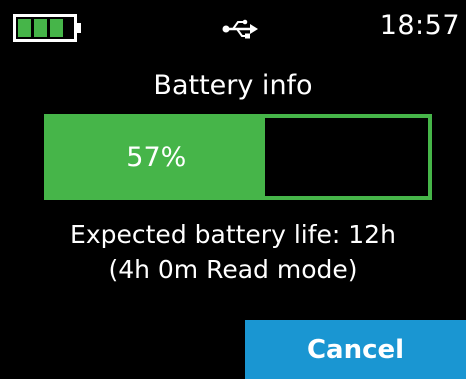 Image resolution: width=466 pixels, height=379 pixels. Describe the element at coordinates (156, 157) in the screenshot. I see `battery-level-label: 57%` at that location.